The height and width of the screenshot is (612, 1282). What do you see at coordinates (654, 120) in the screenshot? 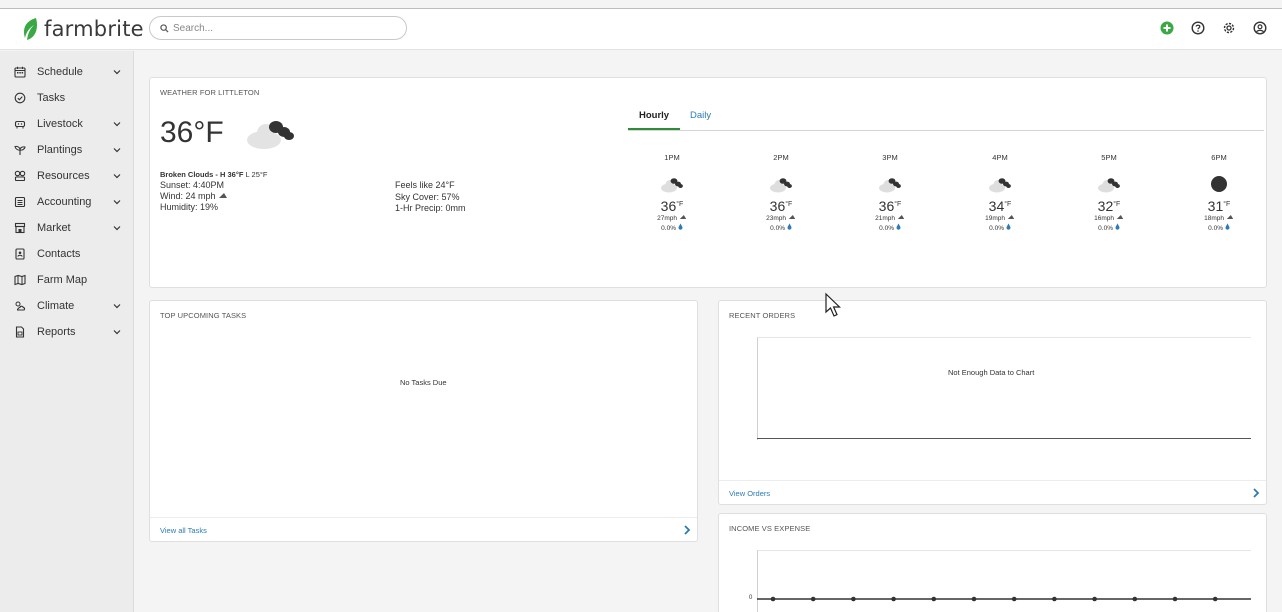
I see `tab-hourly: Hourly` at bounding box center [654, 120].